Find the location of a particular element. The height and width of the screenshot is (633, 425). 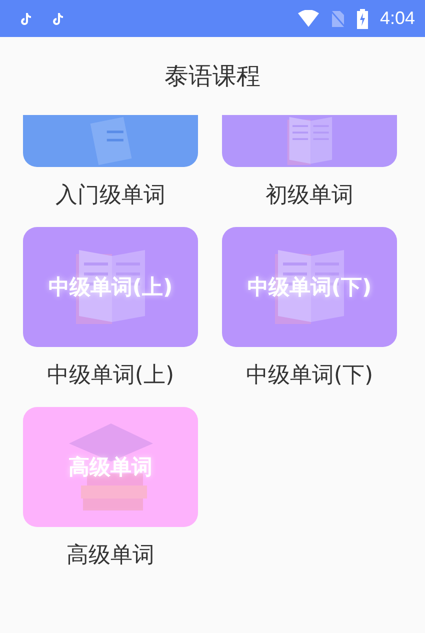

card-banner-text: 高级单词 is located at coordinates (110, 467).